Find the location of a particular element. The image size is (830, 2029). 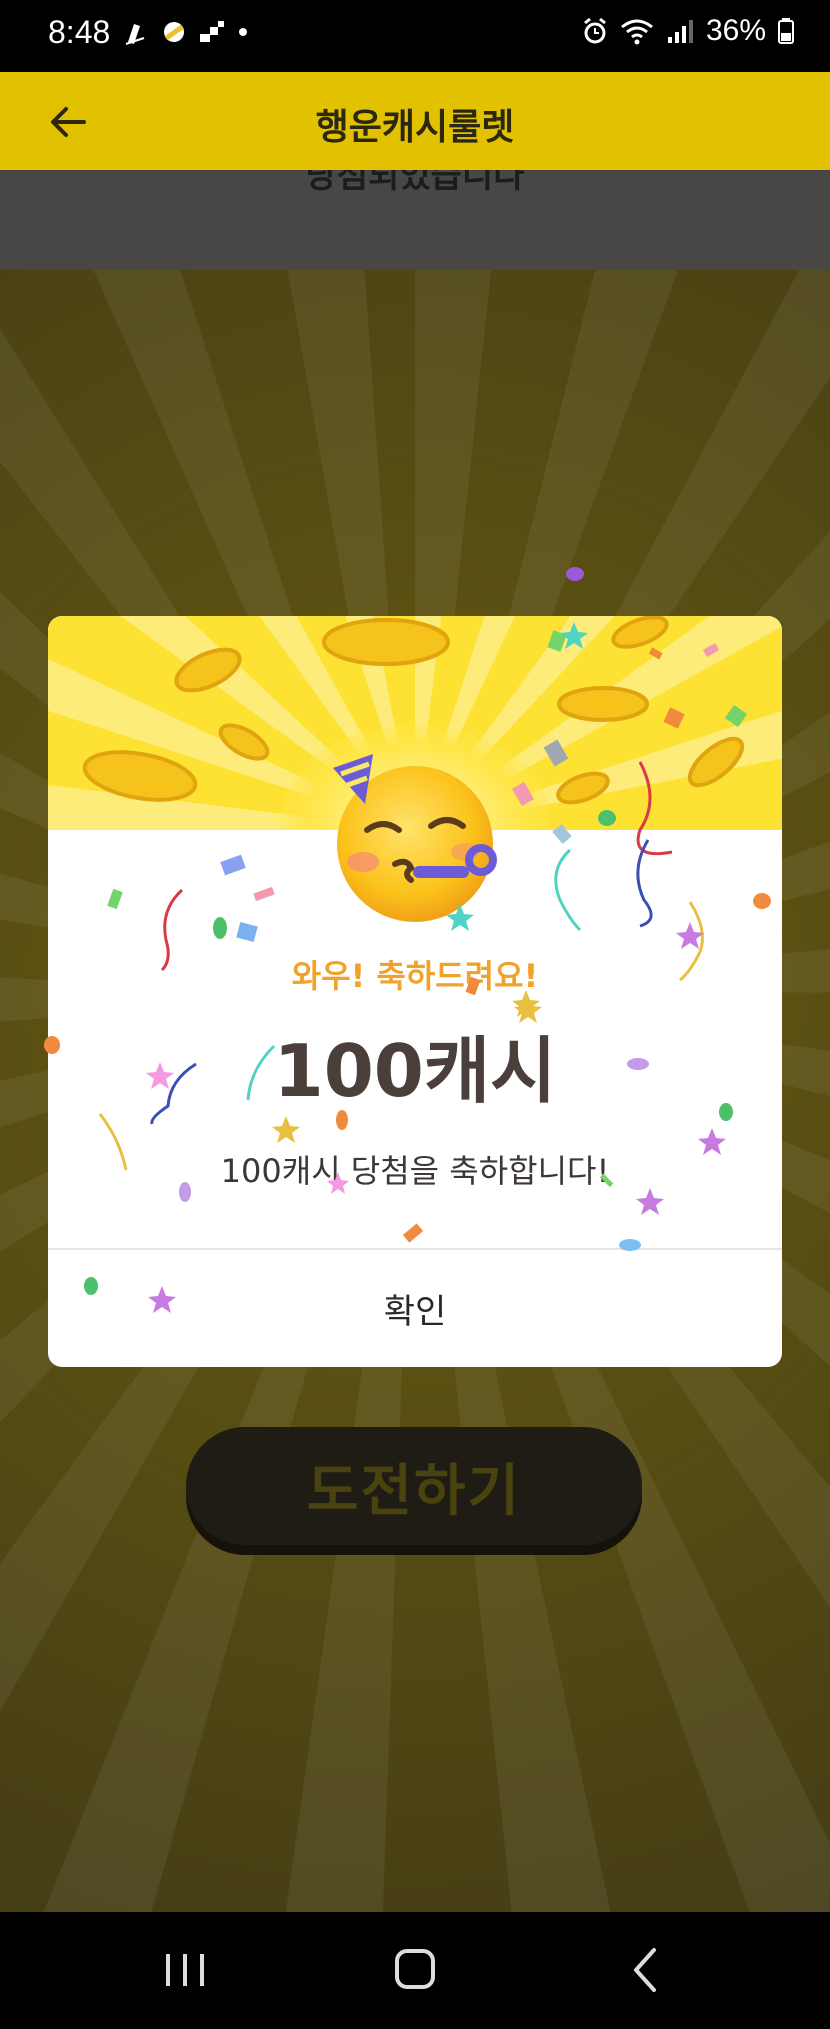

recent-apps-icon is located at coordinates (185, 1970).